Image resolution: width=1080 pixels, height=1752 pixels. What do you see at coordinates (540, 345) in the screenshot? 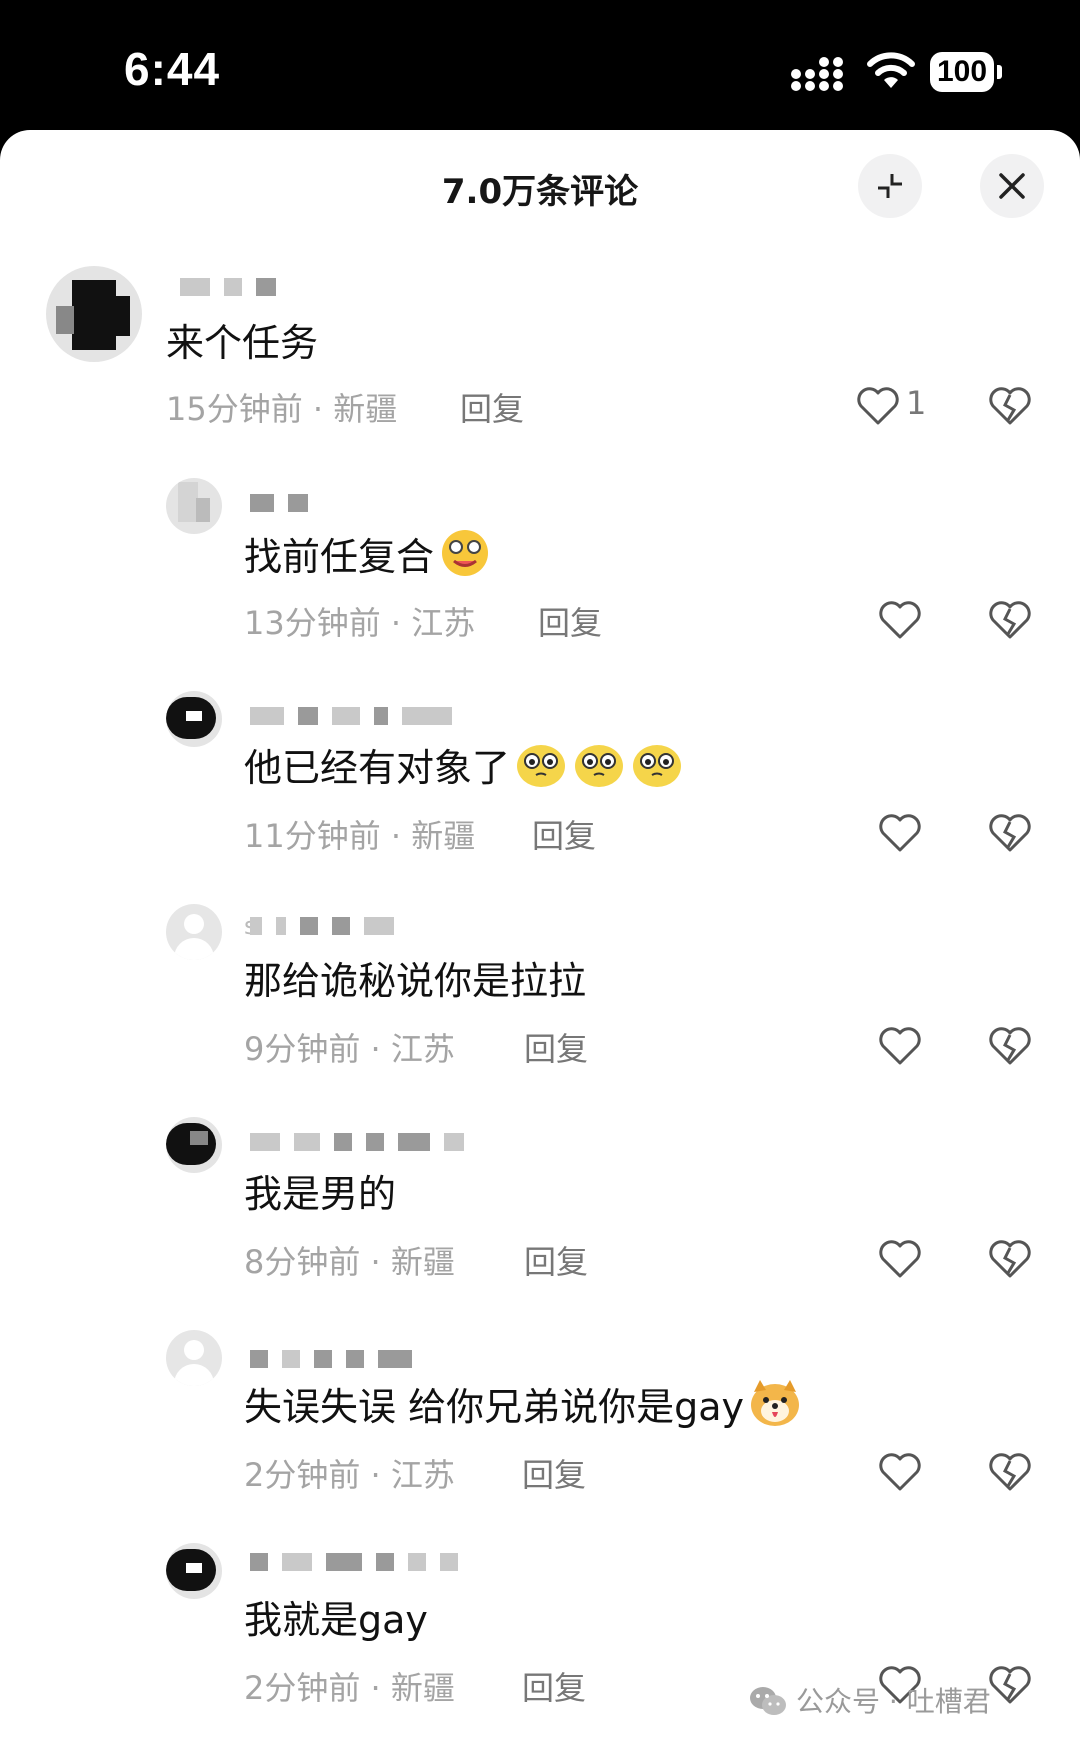
I see `comment-item: 来个任务 15分钟前 · 新疆 回复 1` at bounding box center [540, 345].